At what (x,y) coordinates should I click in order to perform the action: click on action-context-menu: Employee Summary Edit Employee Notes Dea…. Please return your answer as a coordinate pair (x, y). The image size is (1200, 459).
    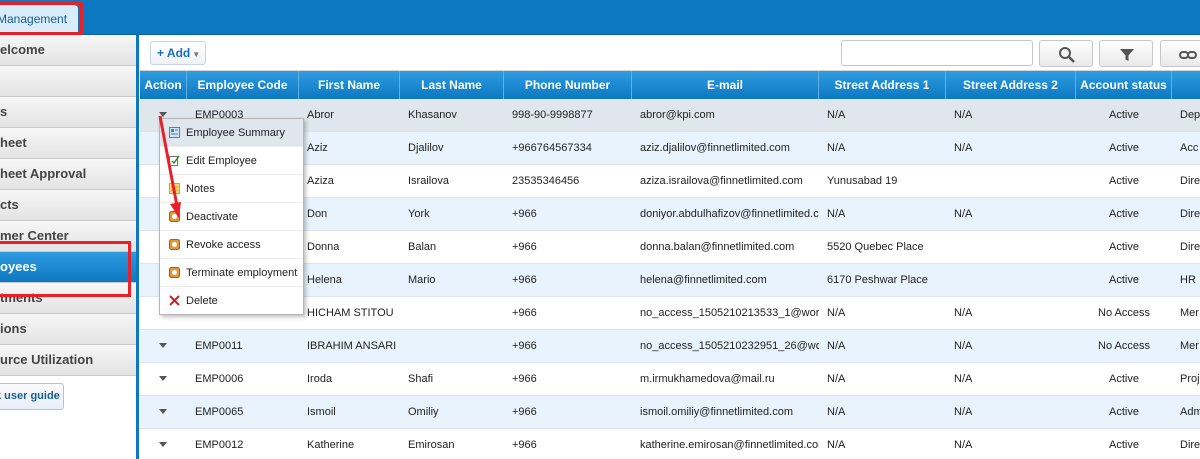
    Looking at the image, I should click on (231, 216).